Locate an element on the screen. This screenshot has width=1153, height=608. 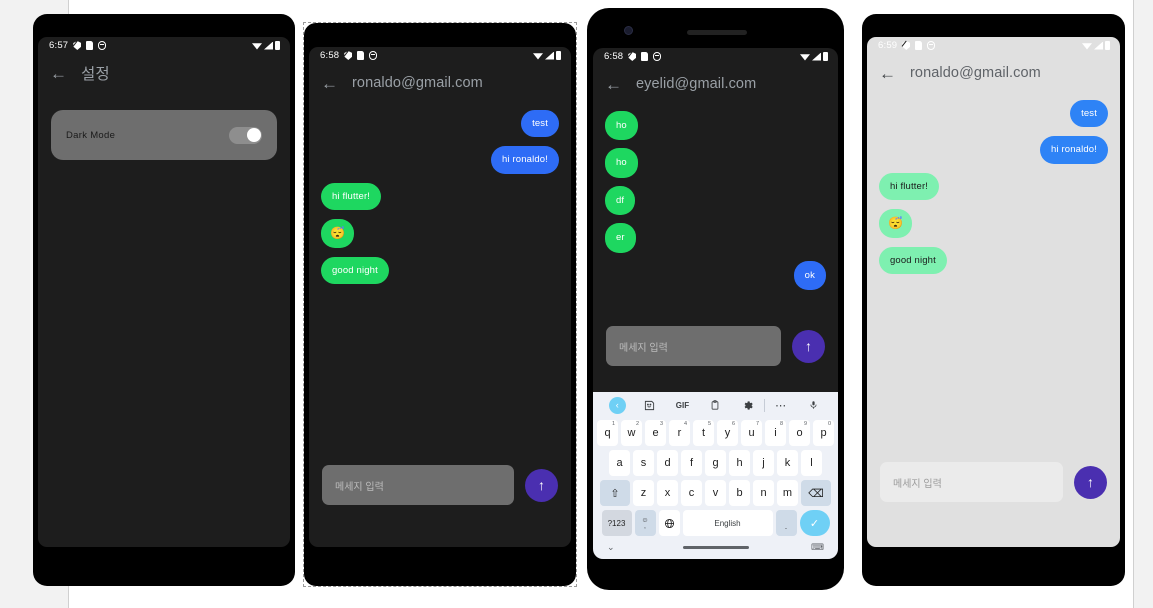
key-b: b is located at coordinates (739, 493).